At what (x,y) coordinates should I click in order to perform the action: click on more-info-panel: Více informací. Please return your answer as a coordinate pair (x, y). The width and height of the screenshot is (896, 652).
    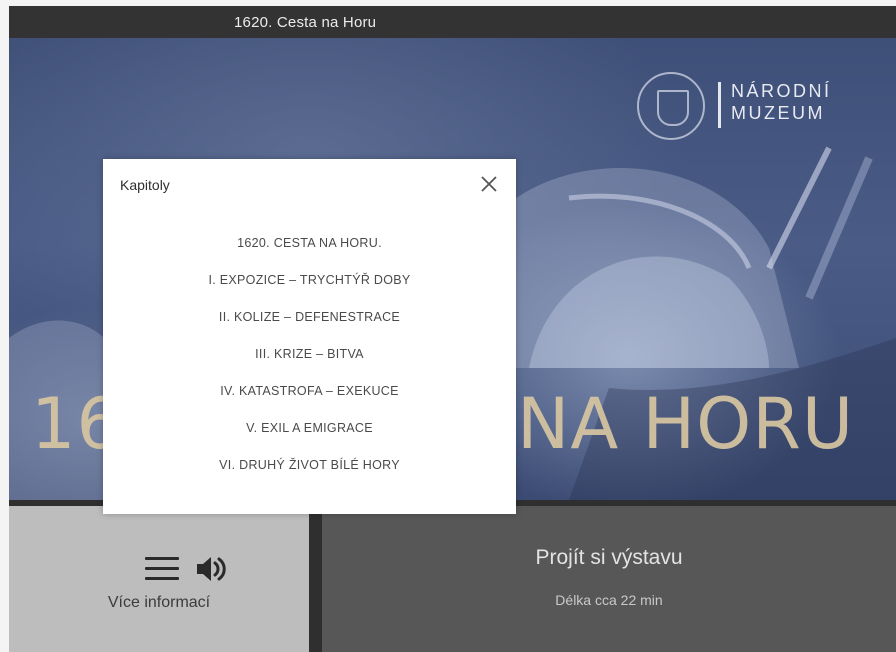
    Looking at the image, I should click on (159, 579).